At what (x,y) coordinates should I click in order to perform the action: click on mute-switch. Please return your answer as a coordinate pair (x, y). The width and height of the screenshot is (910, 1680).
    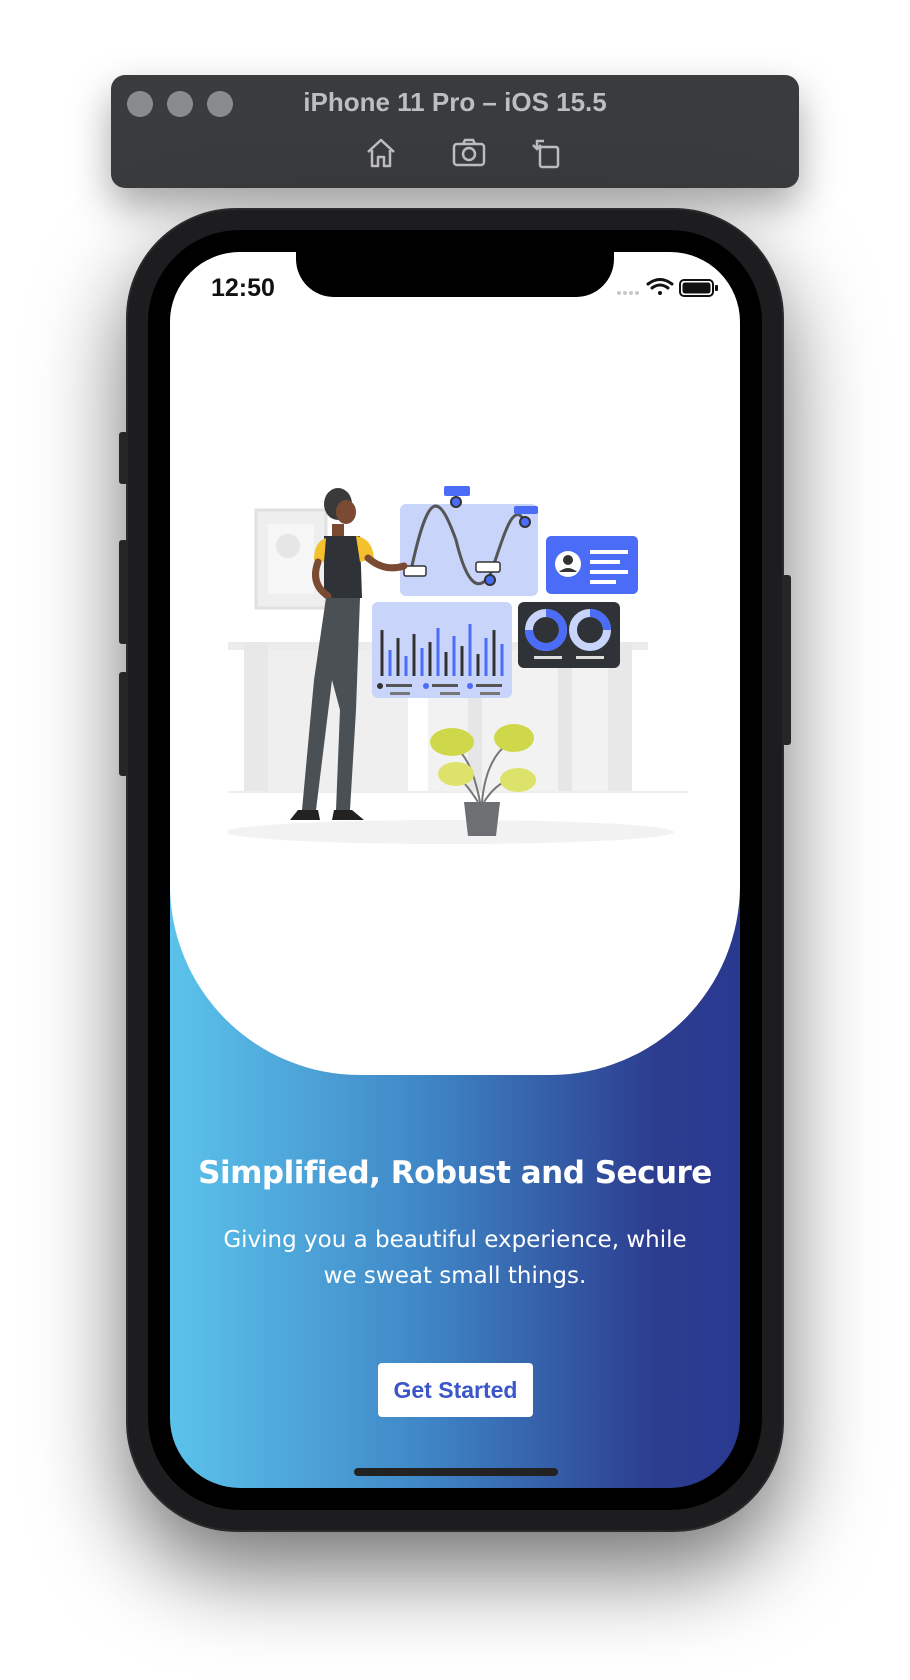
    Looking at the image, I should click on (123, 458).